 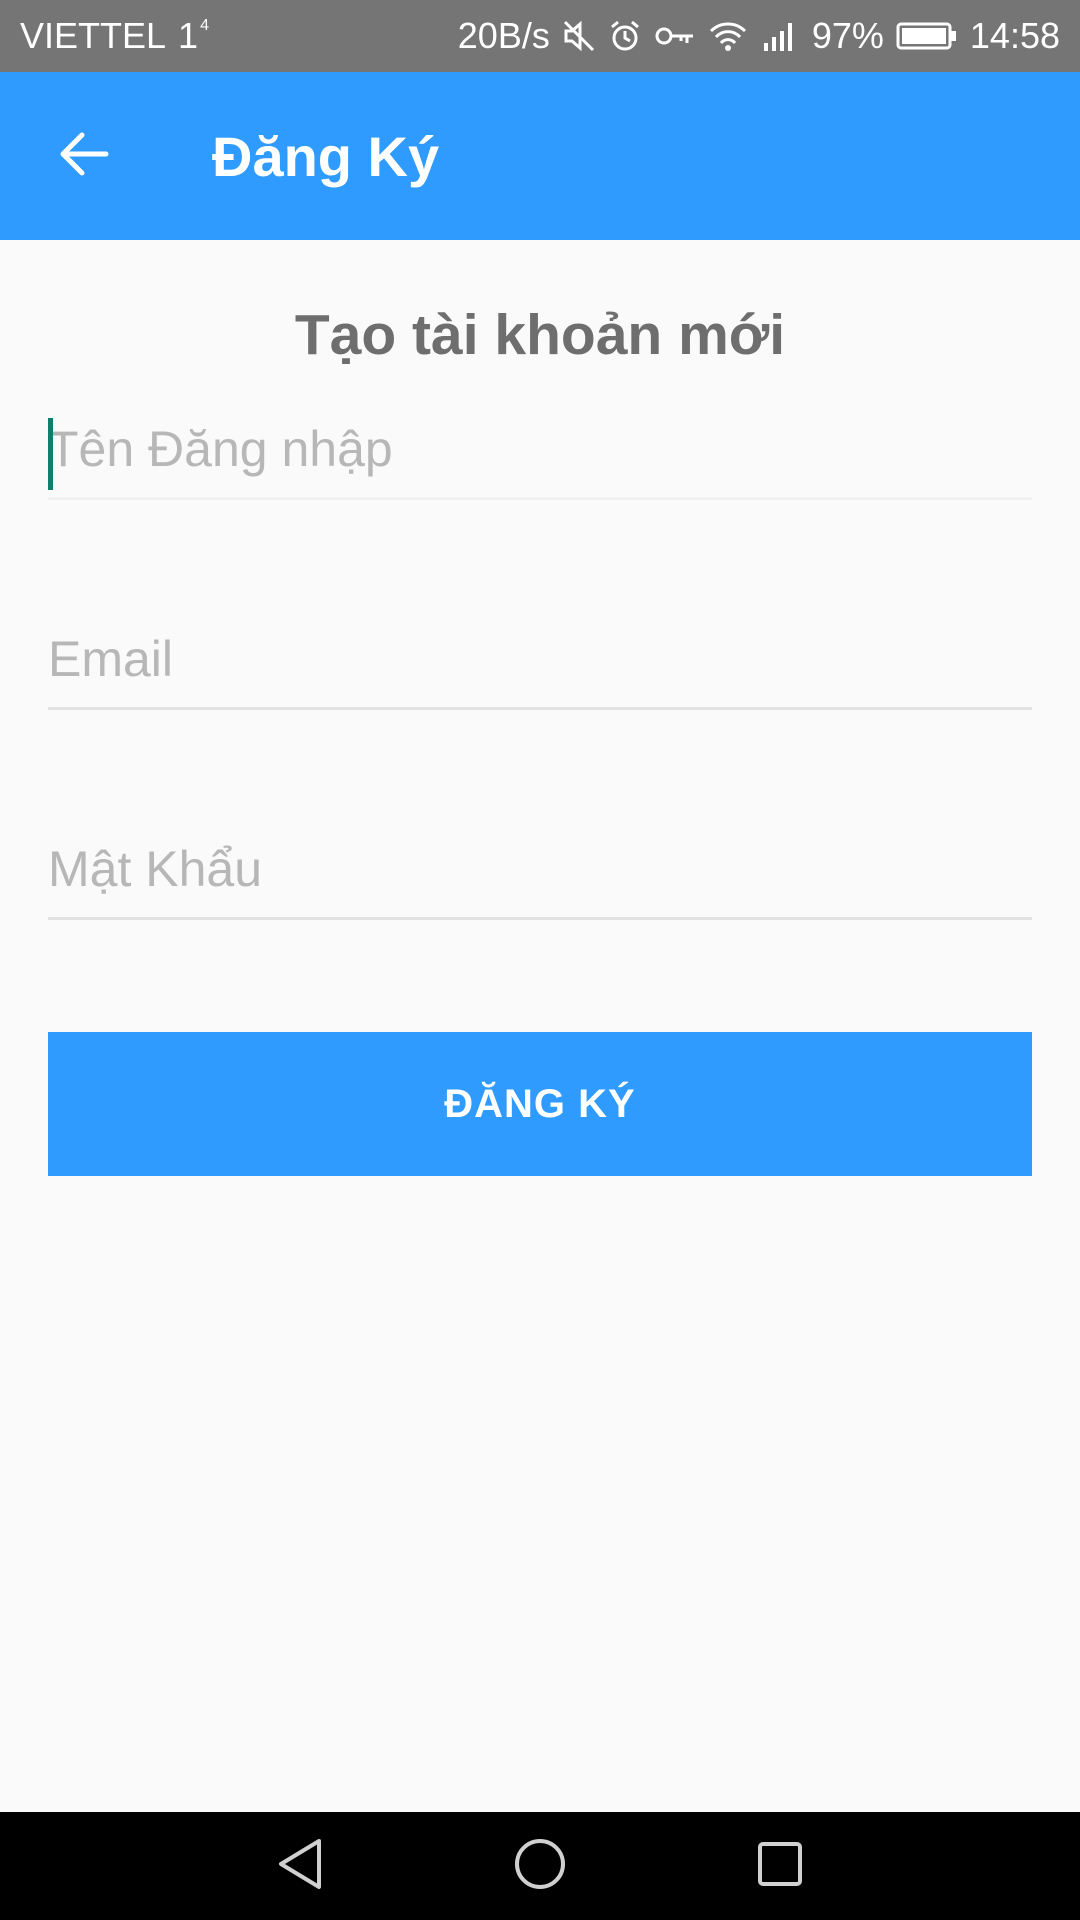 What do you see at coordinates (50, 454) in the screenshot?
I see `text-cursor` at bounding box center [50, 454].